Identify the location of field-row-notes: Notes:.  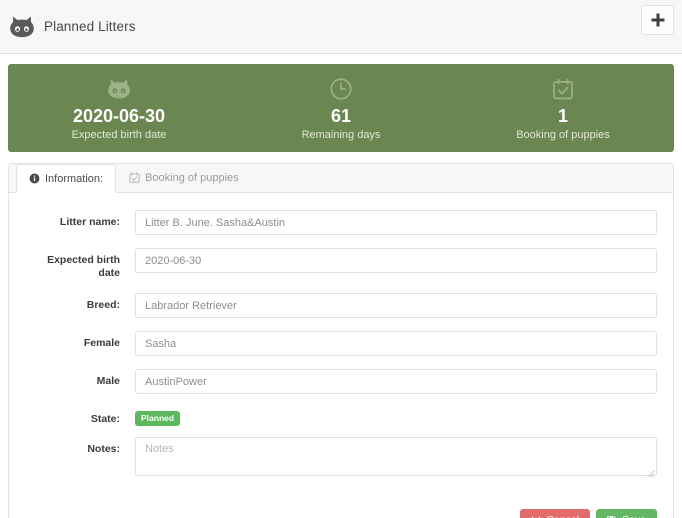
(341, 457).